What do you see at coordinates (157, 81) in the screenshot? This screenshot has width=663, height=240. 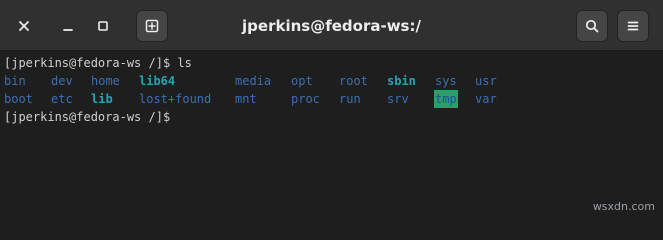 I see `symlink-entry: lib64` at bounding box center [157, 81].